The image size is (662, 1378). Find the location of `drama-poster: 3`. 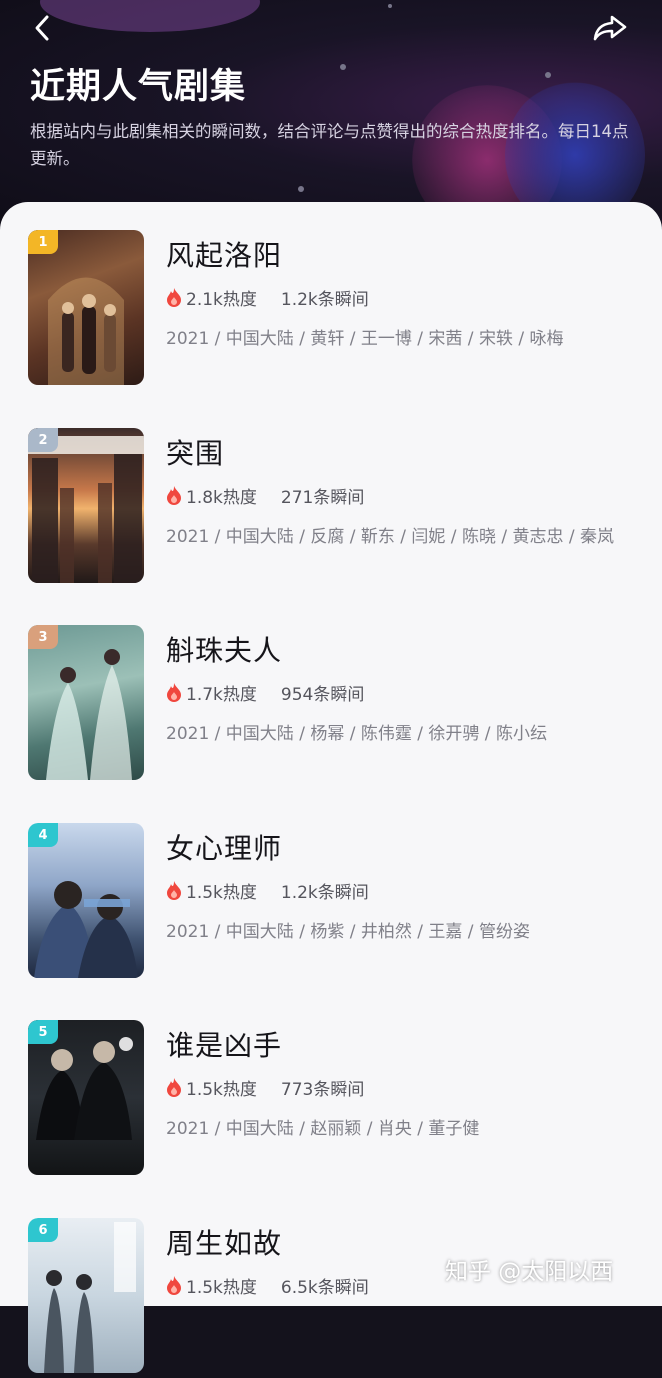

drama-poster: 3 is located at coordinates (86, 702).